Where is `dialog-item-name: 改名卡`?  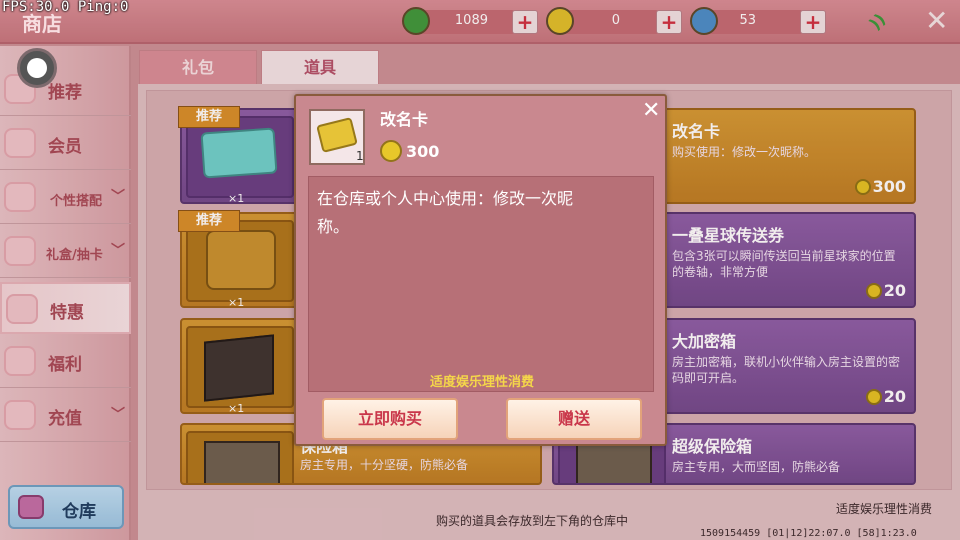 dialog-item-name: 改名卡 is located at coordinates (404, 119).